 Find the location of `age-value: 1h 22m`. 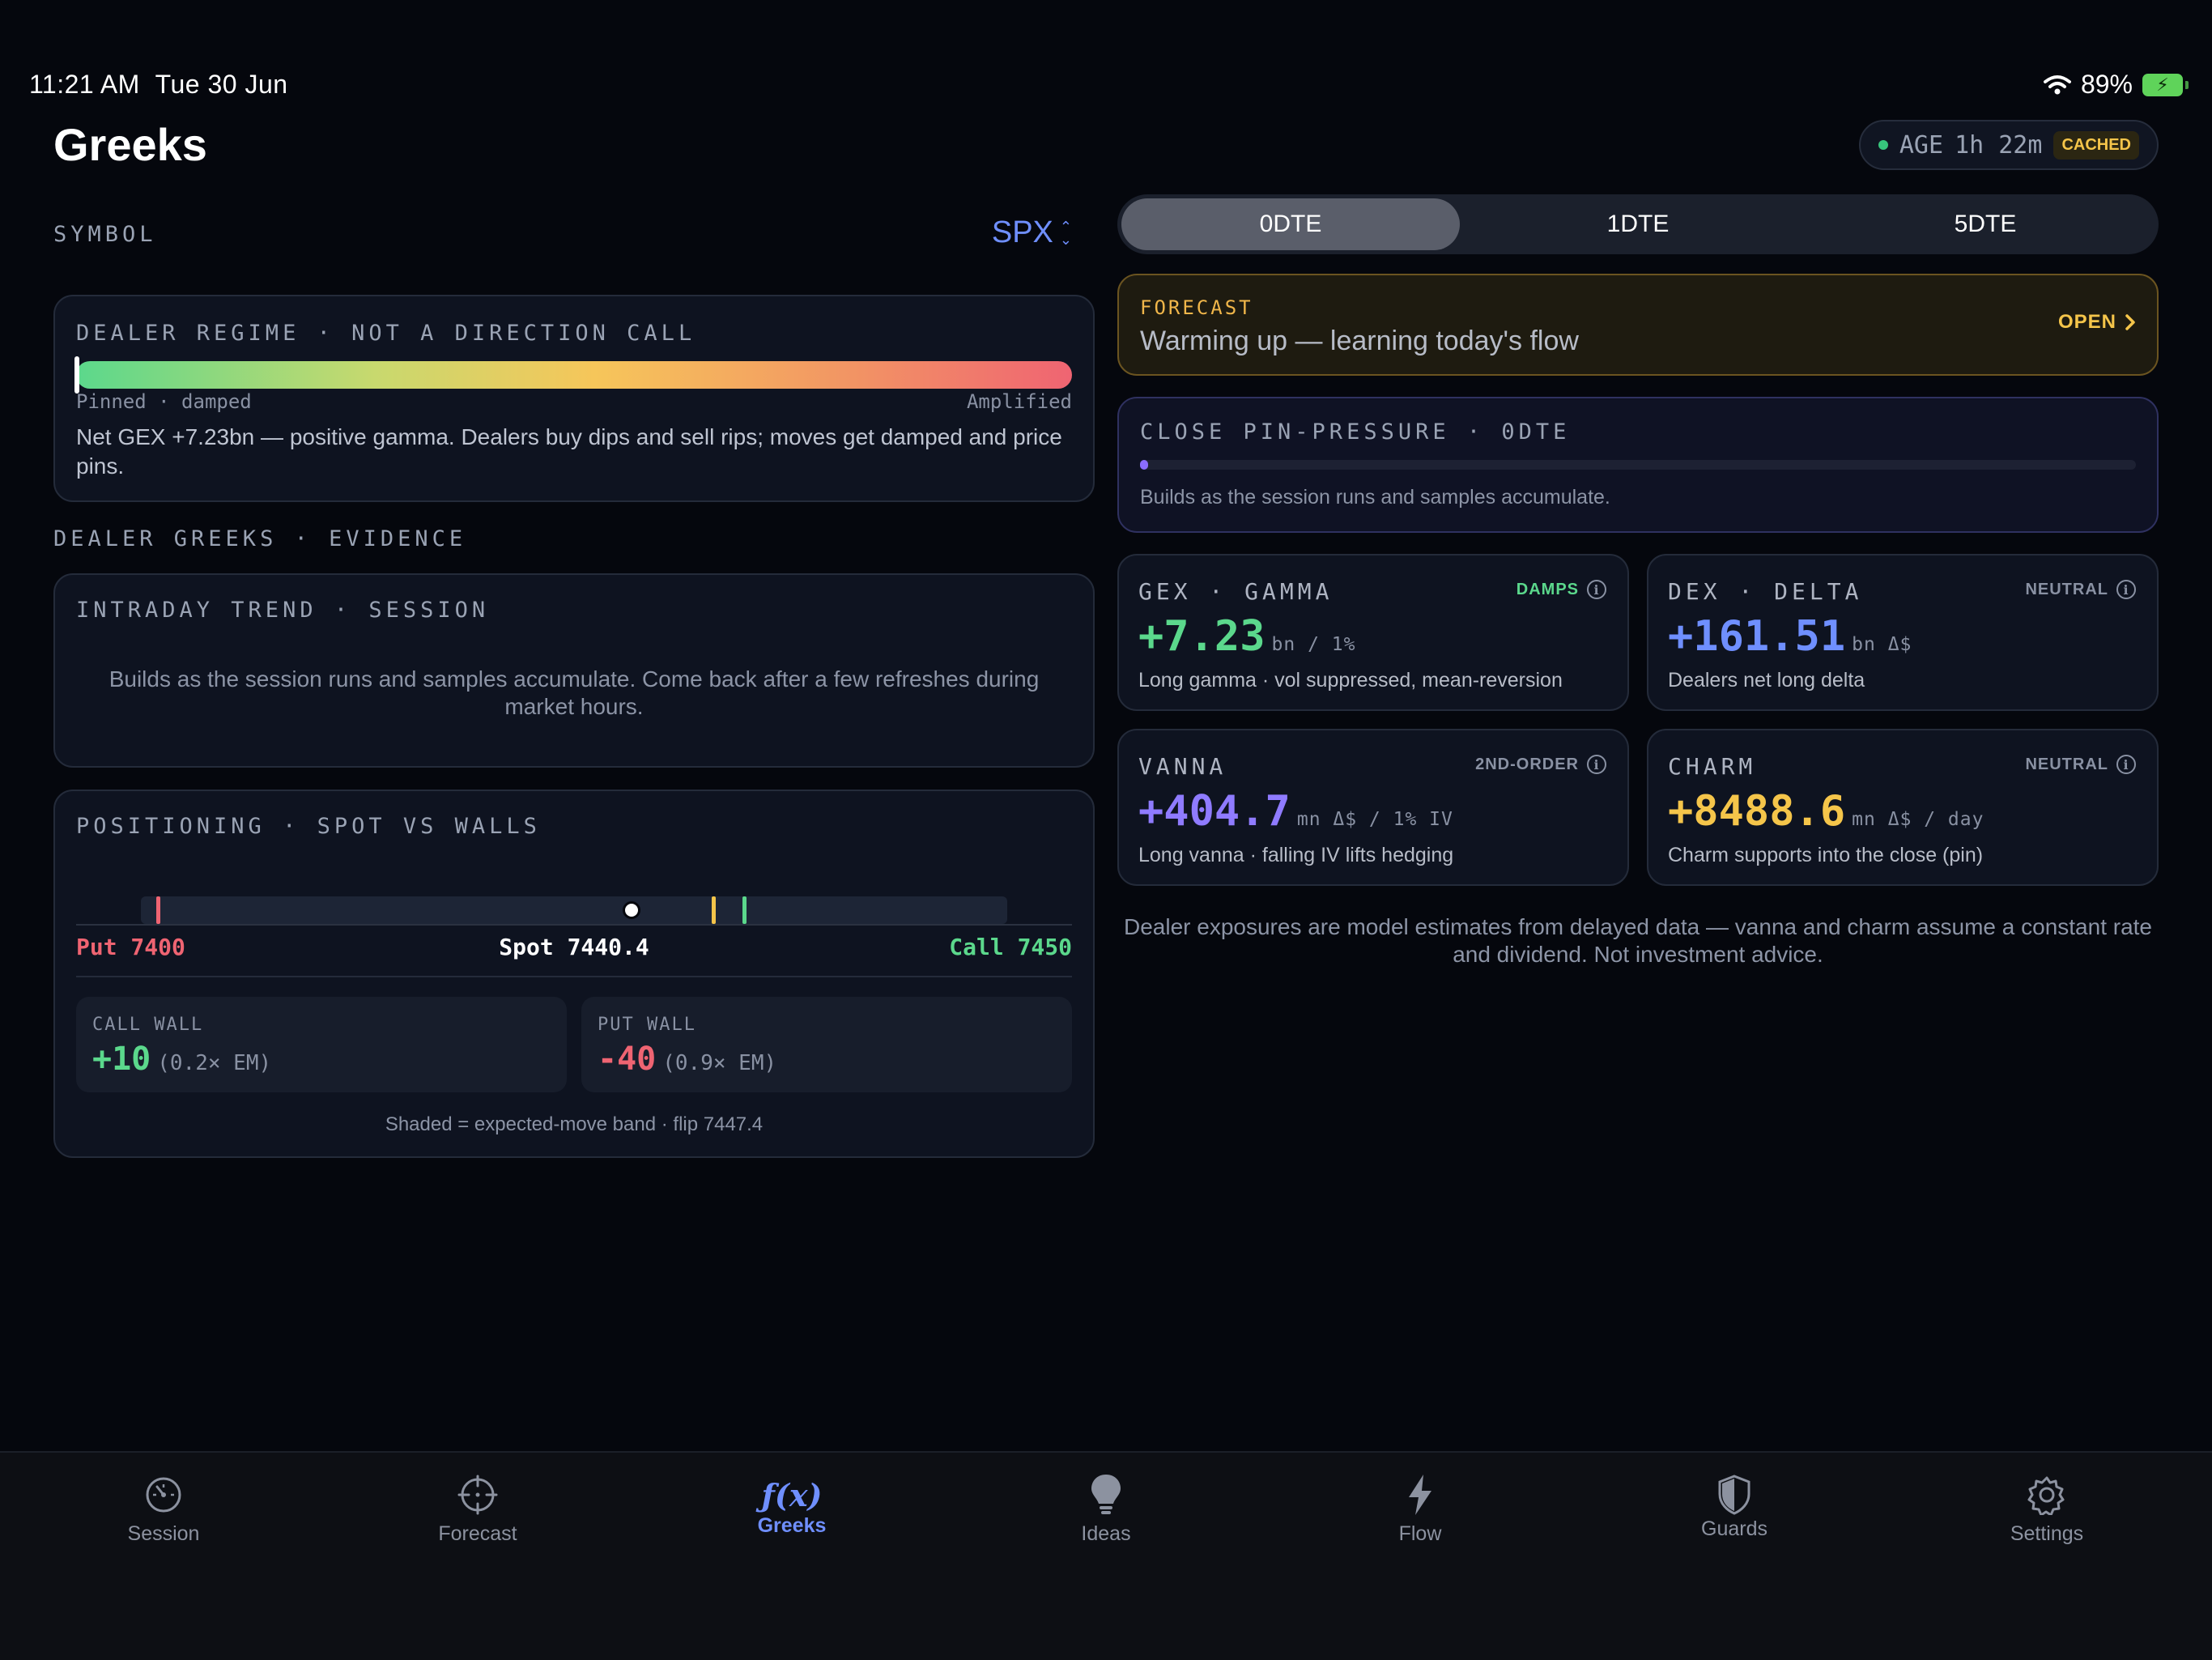

age-value: 1h 22m is located at coordinates (1999, 145).